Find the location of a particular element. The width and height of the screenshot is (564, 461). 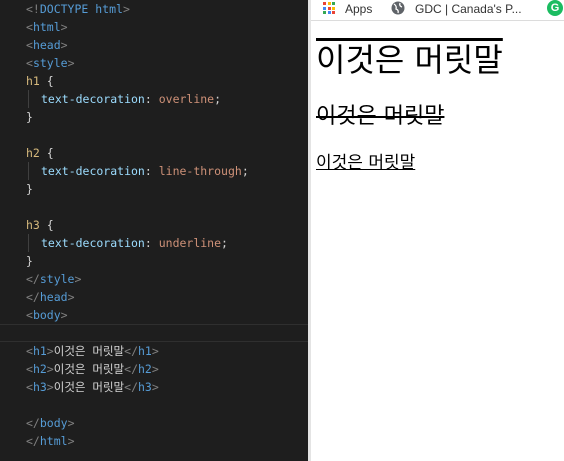

code-line-h1-selector: h1 { is located at coordinates (154, 81).